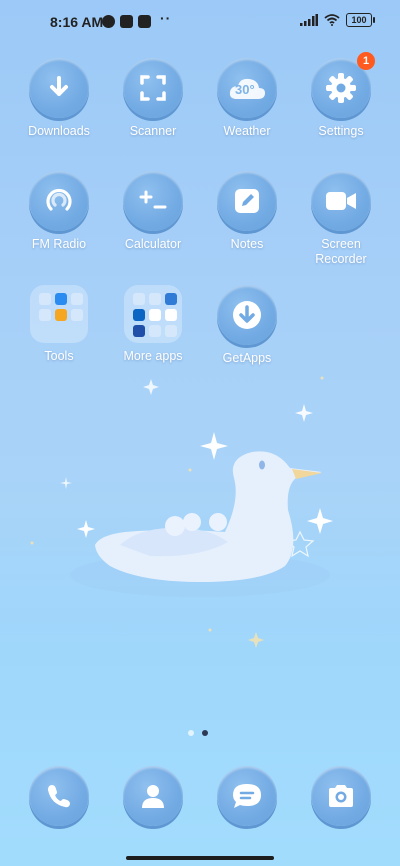  What do you see at coordinates (59, 201) in the screenshot?
I see `radio-icon` at bounding box center [59, 201].